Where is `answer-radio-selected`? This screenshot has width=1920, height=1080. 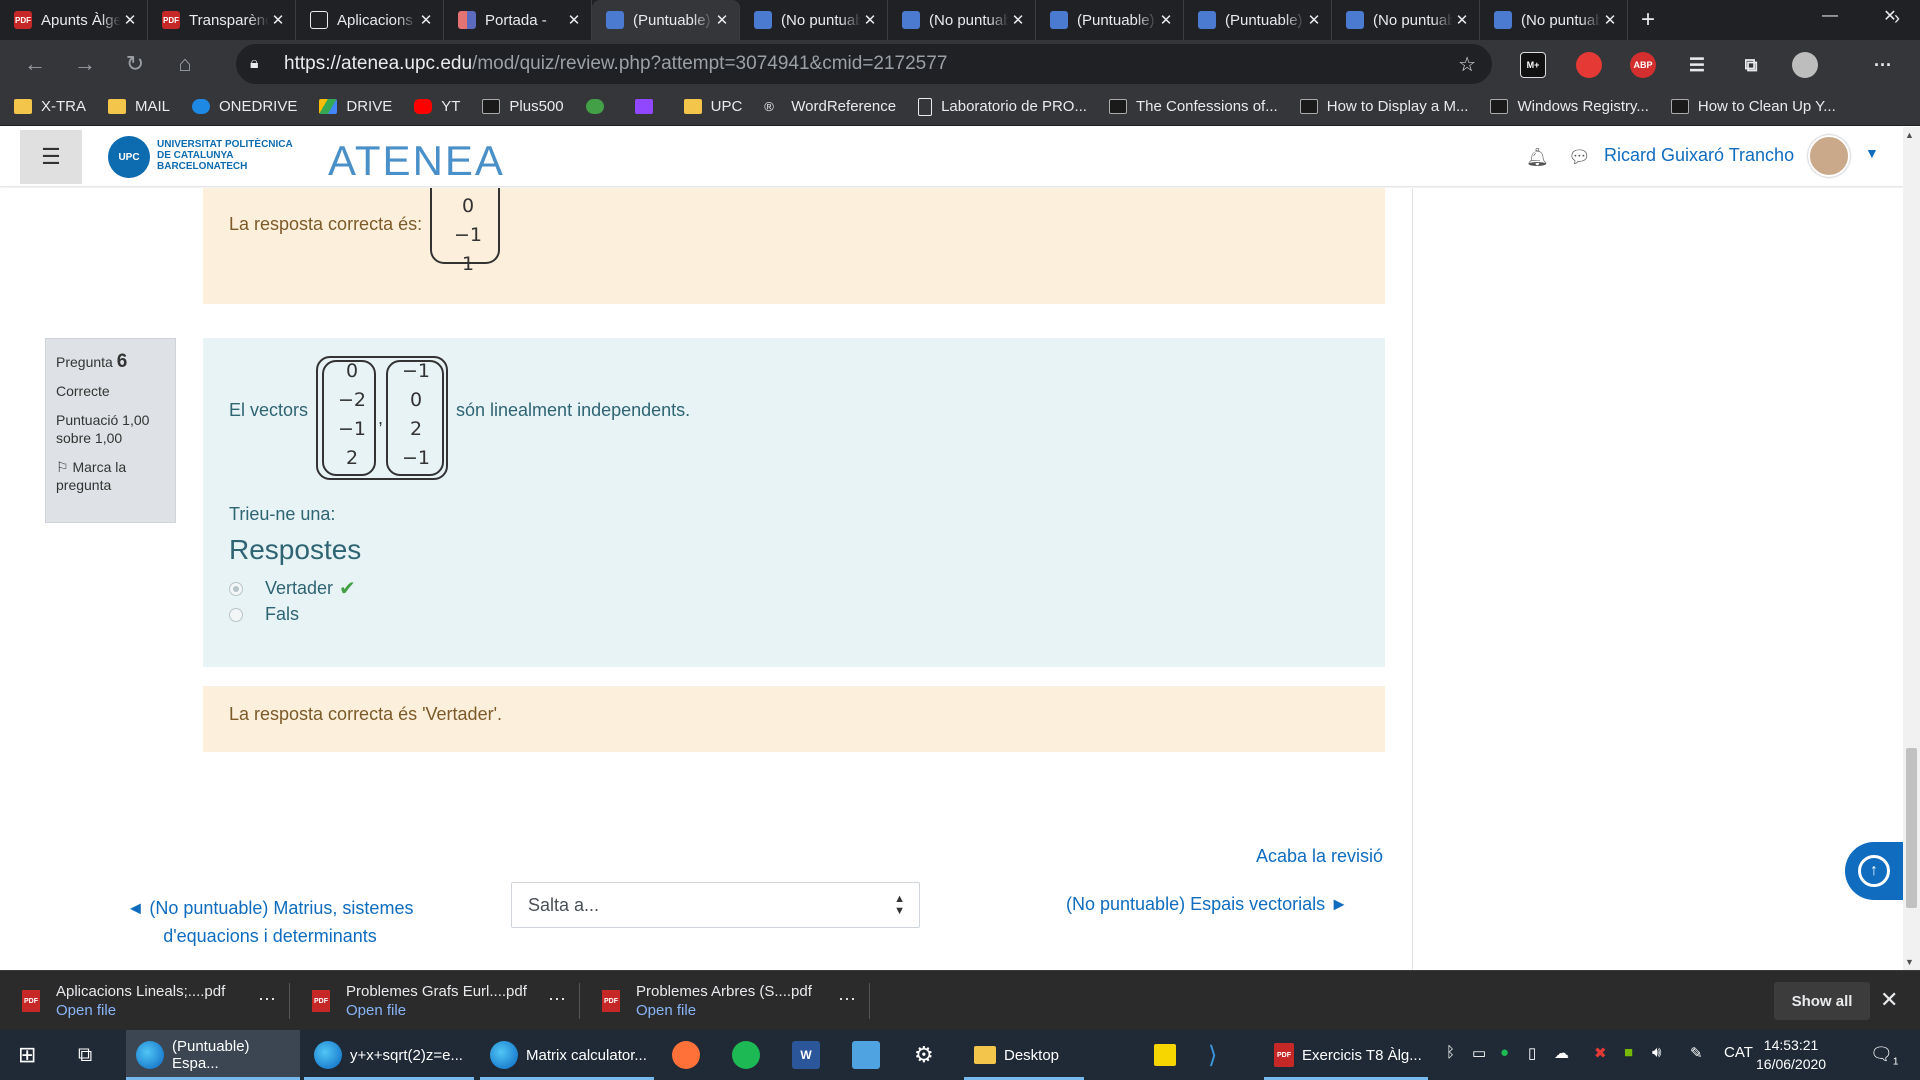 answer-radio-selected is located at coordinates (236, 588).